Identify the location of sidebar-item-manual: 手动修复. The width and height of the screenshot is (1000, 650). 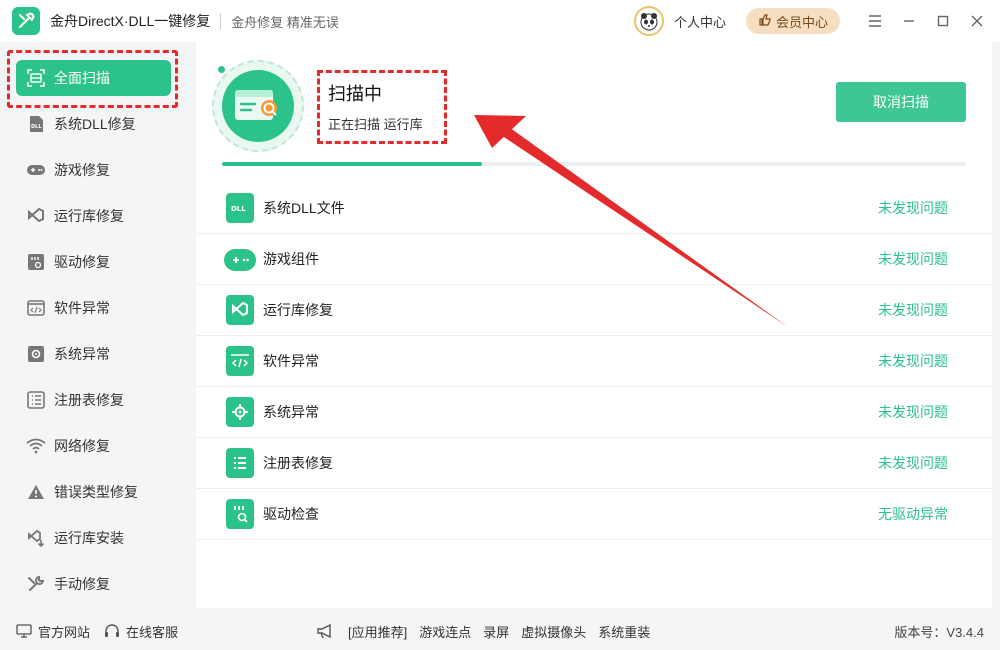
(93, 584).